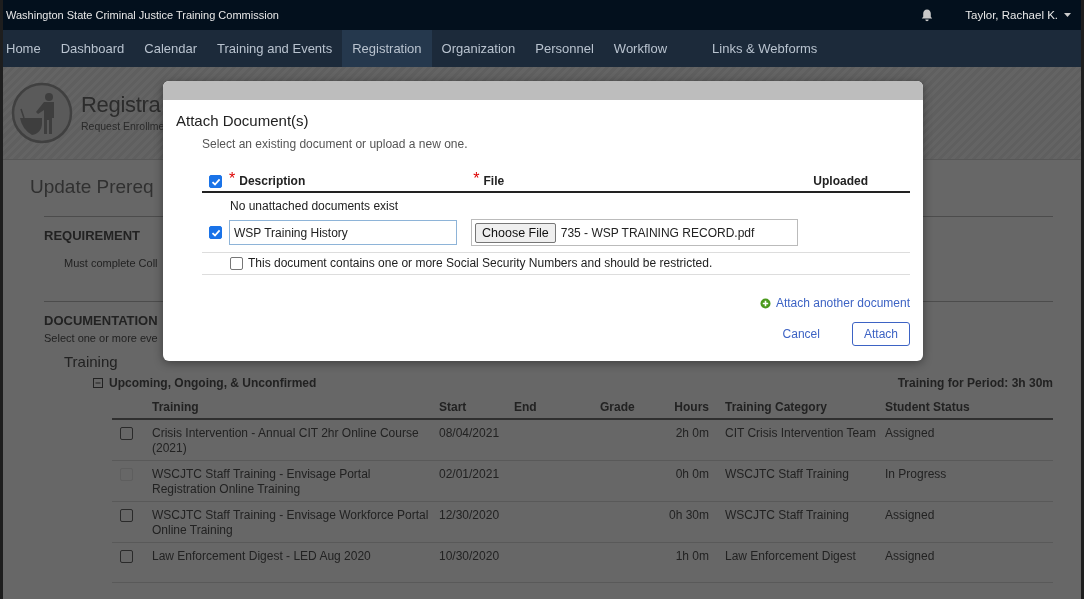  What do you see at coordinates (291, 523) in the screenshot?
I see `table-cell-text: WSCJTC Staff Training - Envisage Workforce Portal Online Training` at bounding box center [291, 523].